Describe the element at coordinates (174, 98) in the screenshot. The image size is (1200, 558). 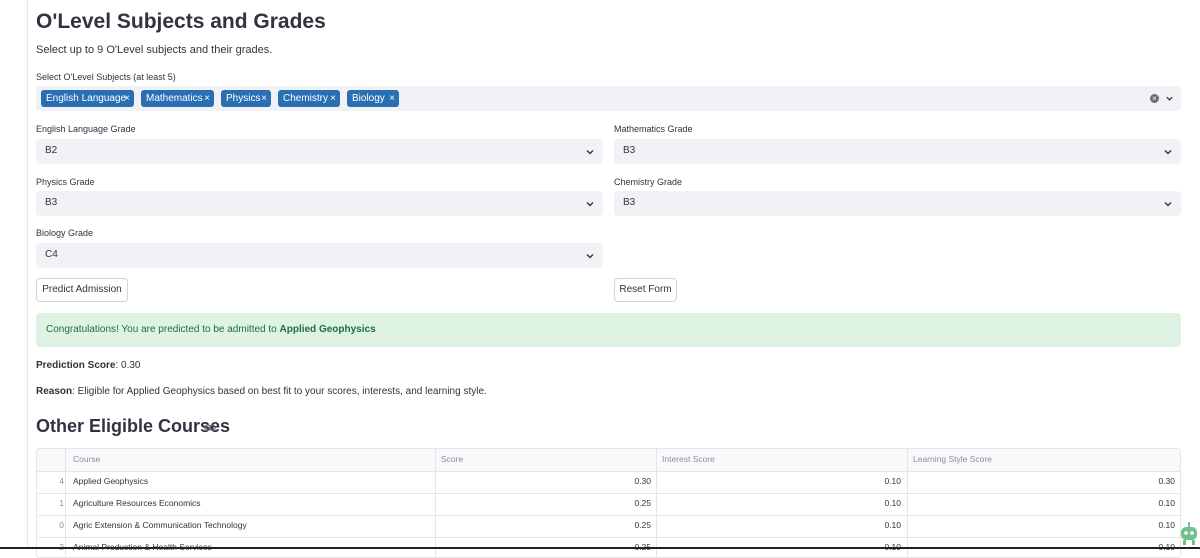
I see `tag-label: Mathematics` at that location.